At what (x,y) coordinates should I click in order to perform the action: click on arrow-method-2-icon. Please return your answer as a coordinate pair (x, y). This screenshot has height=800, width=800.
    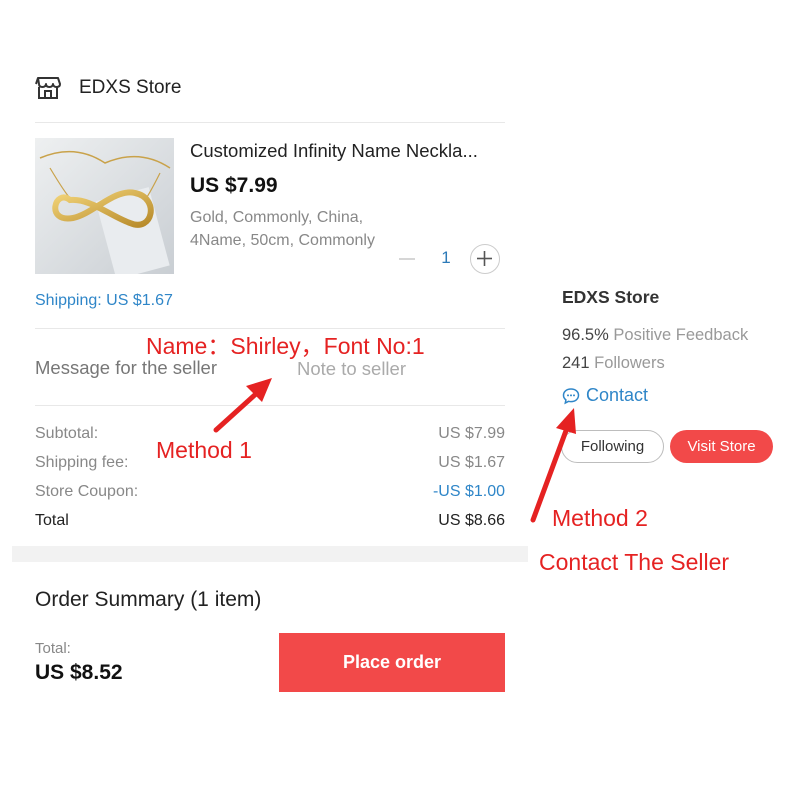
    Looking at the image, I should click on (553, 465).